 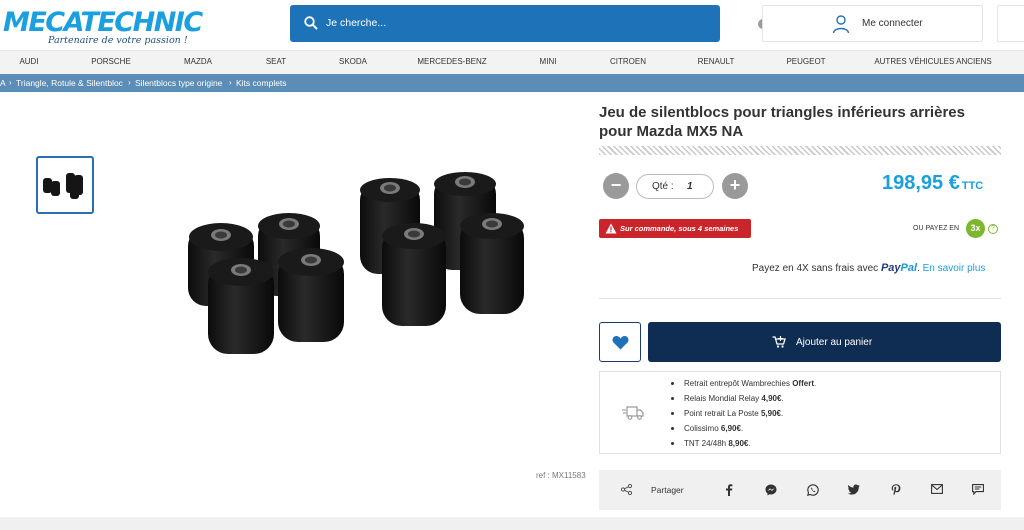 I want to click on nav-item-autres-vehicules: AUTRES VÉHICULES ANCIENS, so click(x=932, y=61).